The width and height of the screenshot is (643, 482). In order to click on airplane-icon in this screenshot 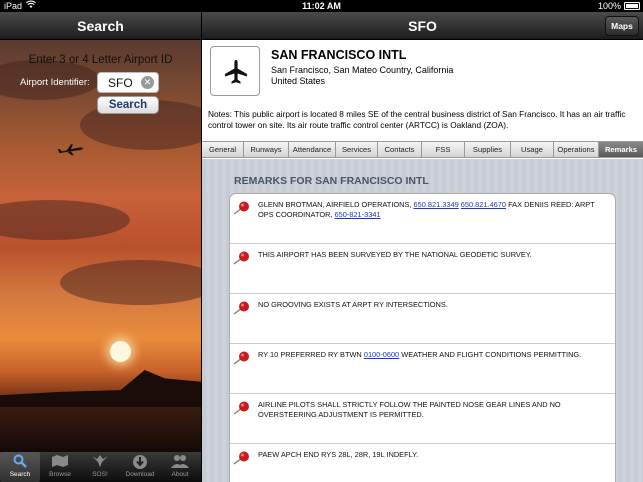, I will do `click(236, 72)`.